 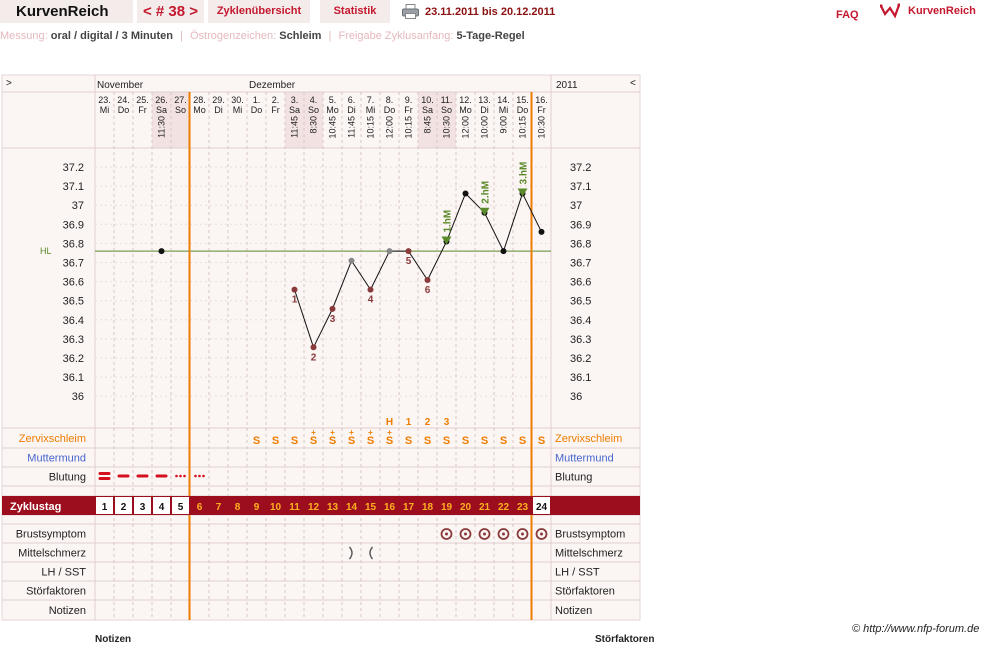 I want to click on high-measurement-label: 2.hM, so click(x=486, y=192).